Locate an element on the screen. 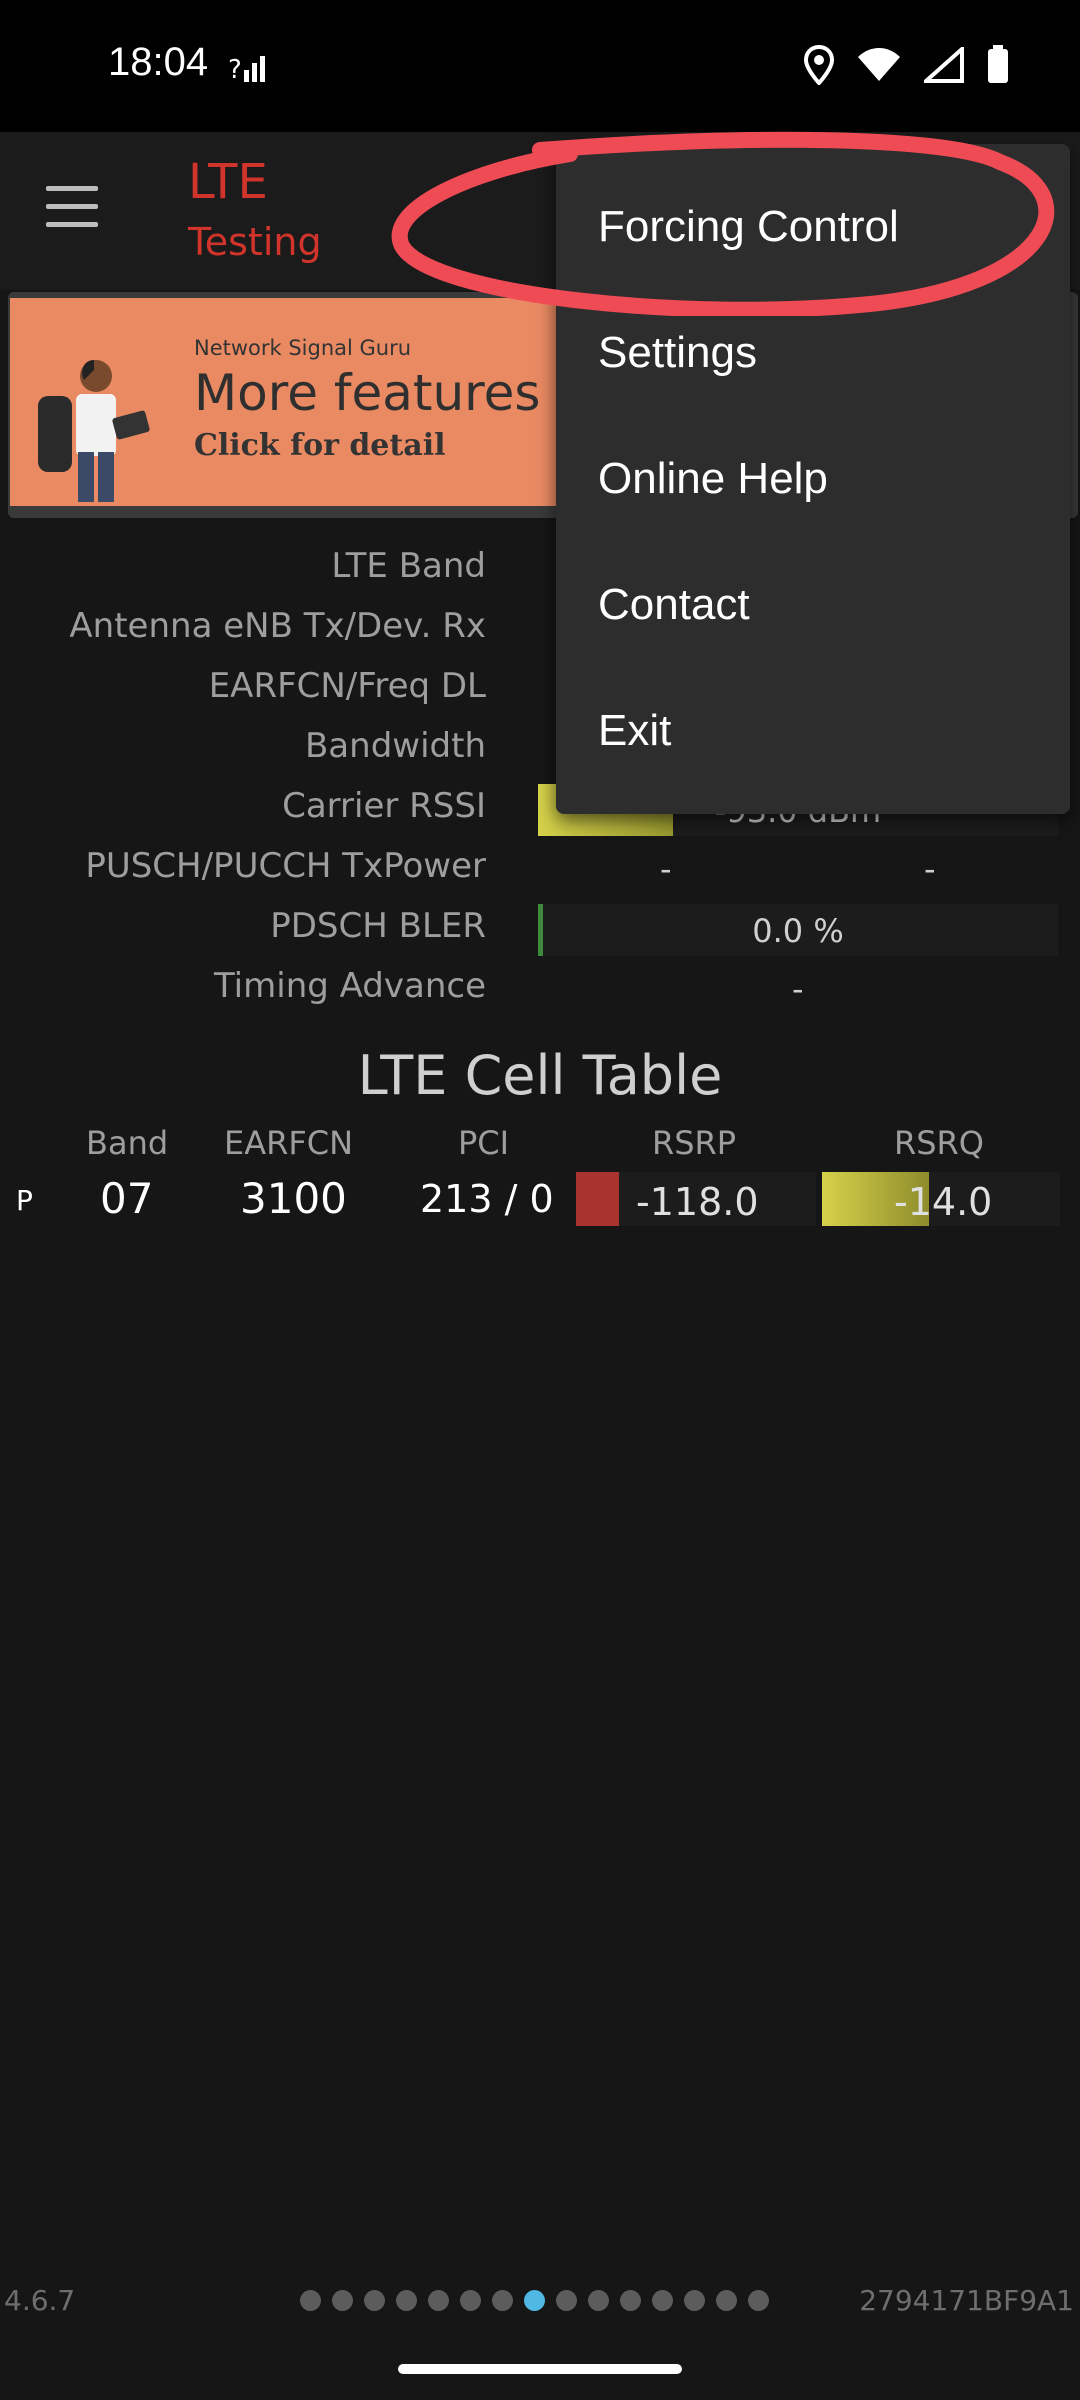 Image resolution: width=1080 pixels, height=2400 pixels. row-pdsch-bler: PDSCH BLER 0.0 % is located at coordinates (540, 930).